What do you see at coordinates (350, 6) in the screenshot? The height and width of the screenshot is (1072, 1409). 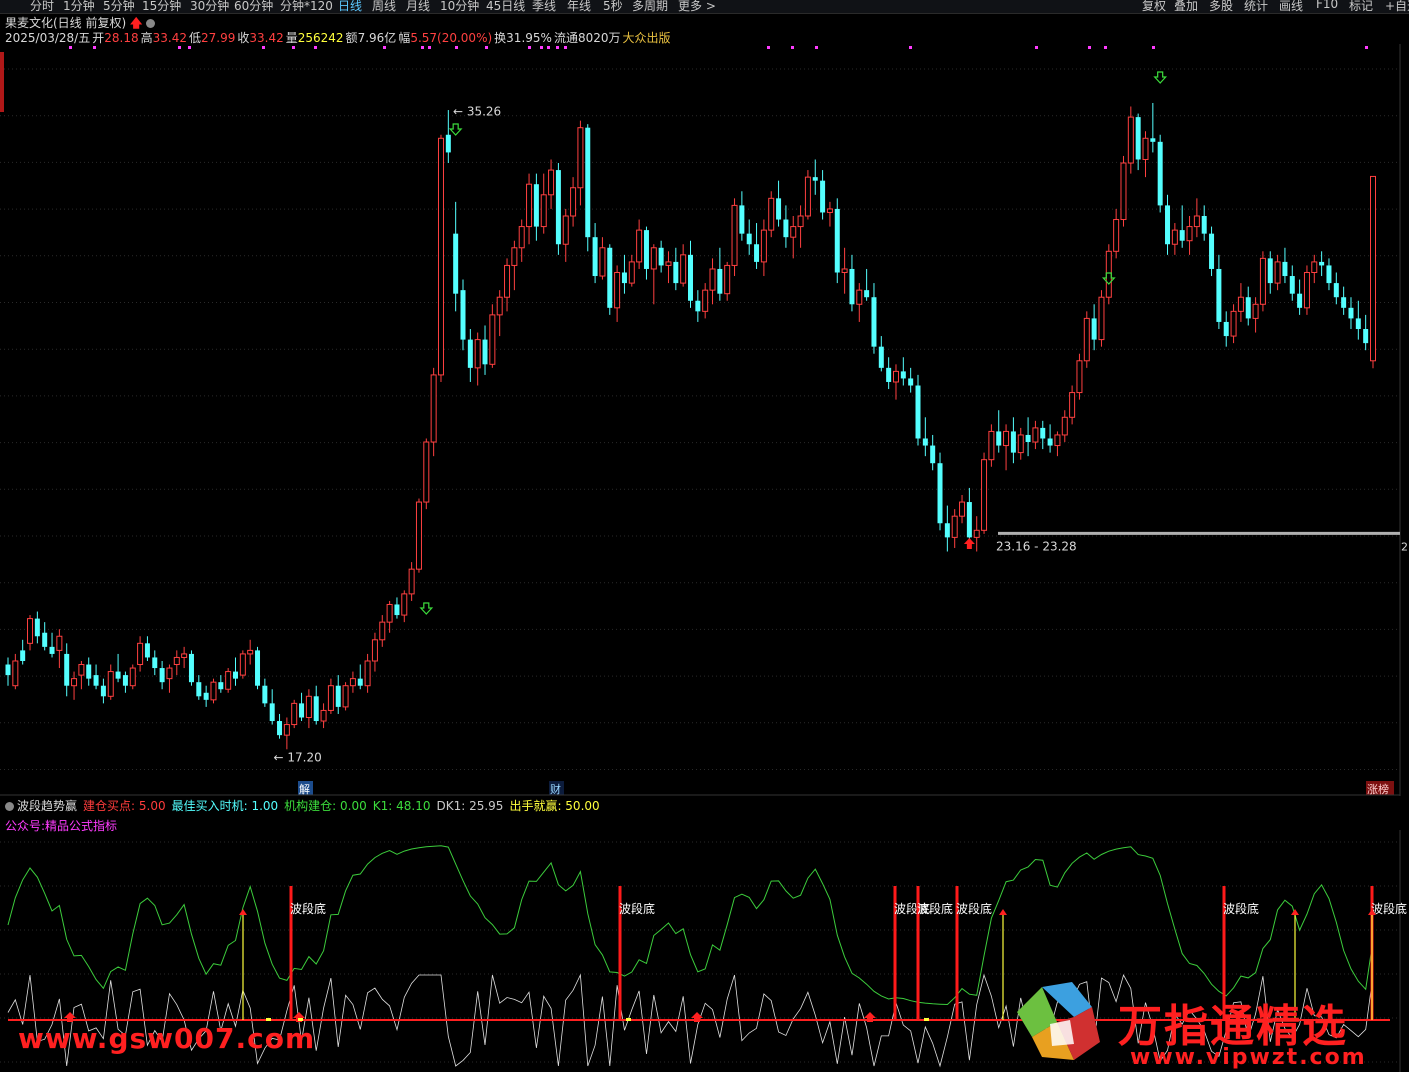 I see `period-tab: 日线` at bounding box center [350, 6].